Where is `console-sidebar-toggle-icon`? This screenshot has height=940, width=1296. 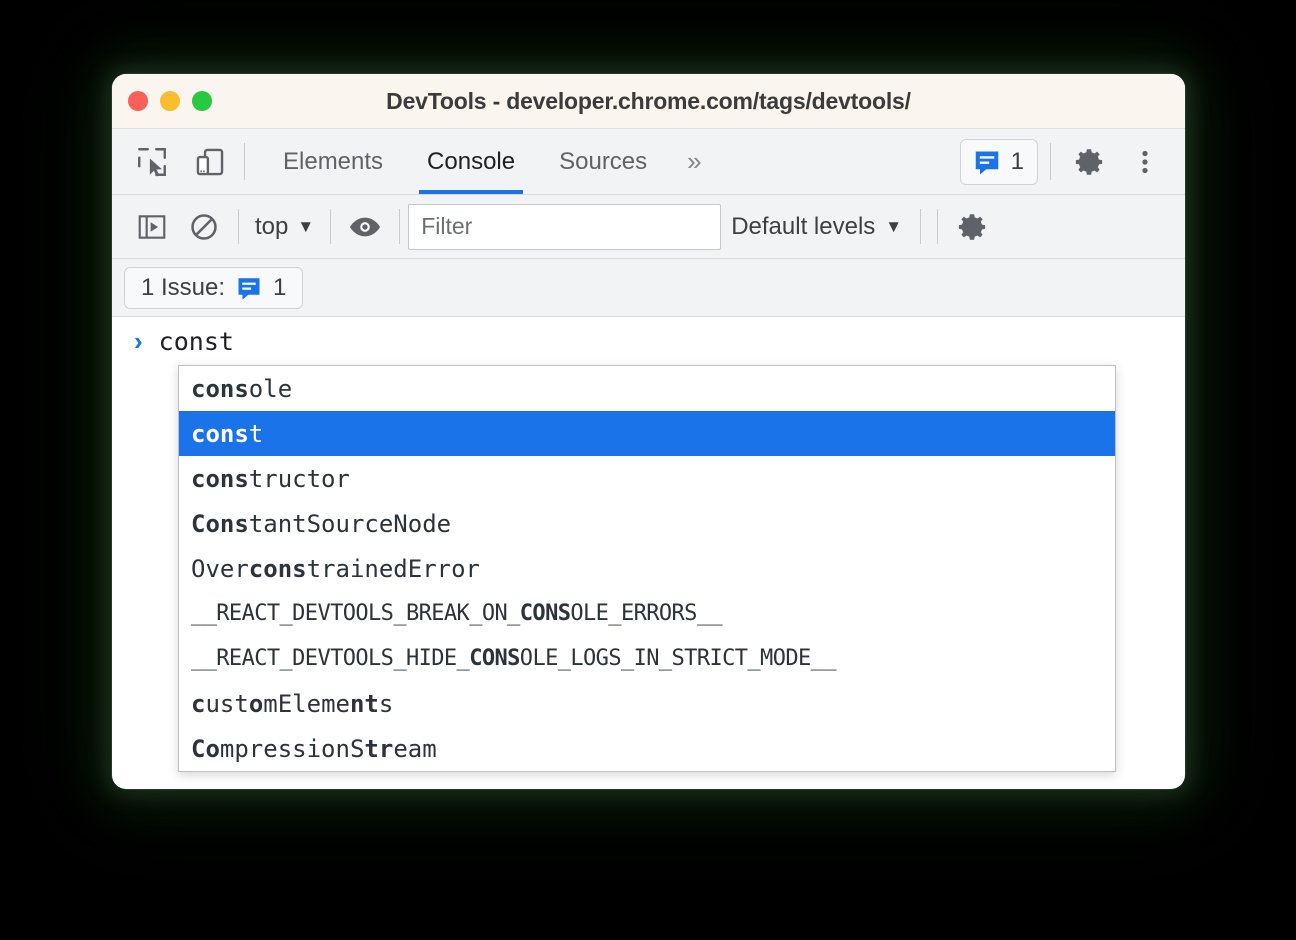 console-sidebar-toggle-icon is located at coordinates (152, 226).